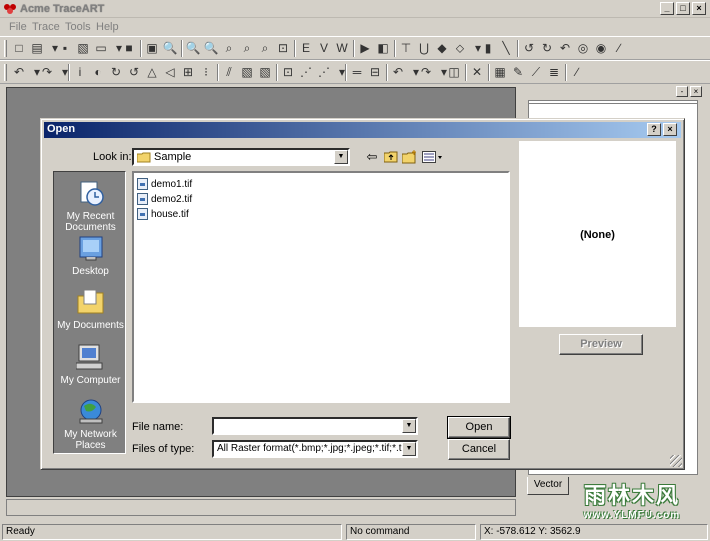 The width and height of the screenshot is (710, 541). I want to click on toolbar-tool-icon: ◧, so click(383, 48).